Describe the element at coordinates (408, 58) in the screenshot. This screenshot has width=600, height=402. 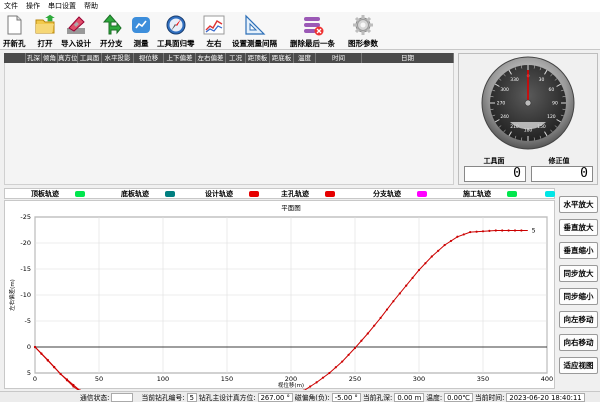
I see `column-header: 日期` at that location.